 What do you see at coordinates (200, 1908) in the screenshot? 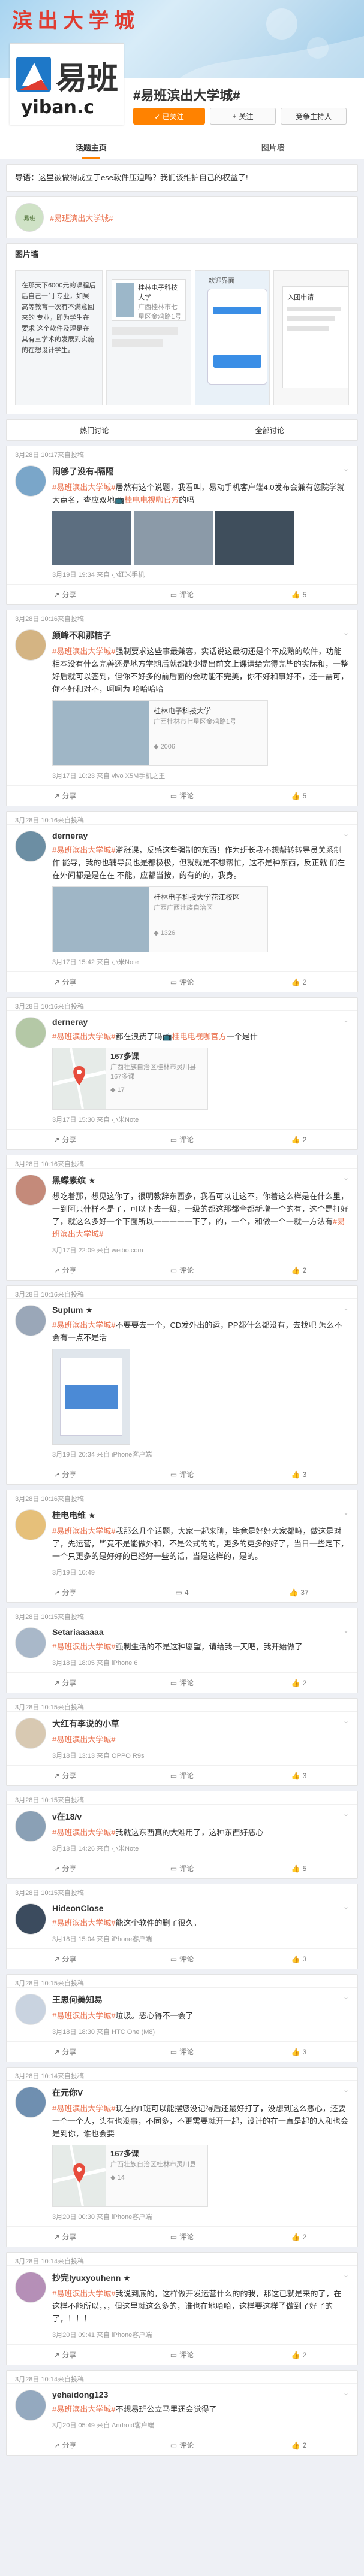
I see `post-author: HideonClose` at bounding box center [200, 1908].